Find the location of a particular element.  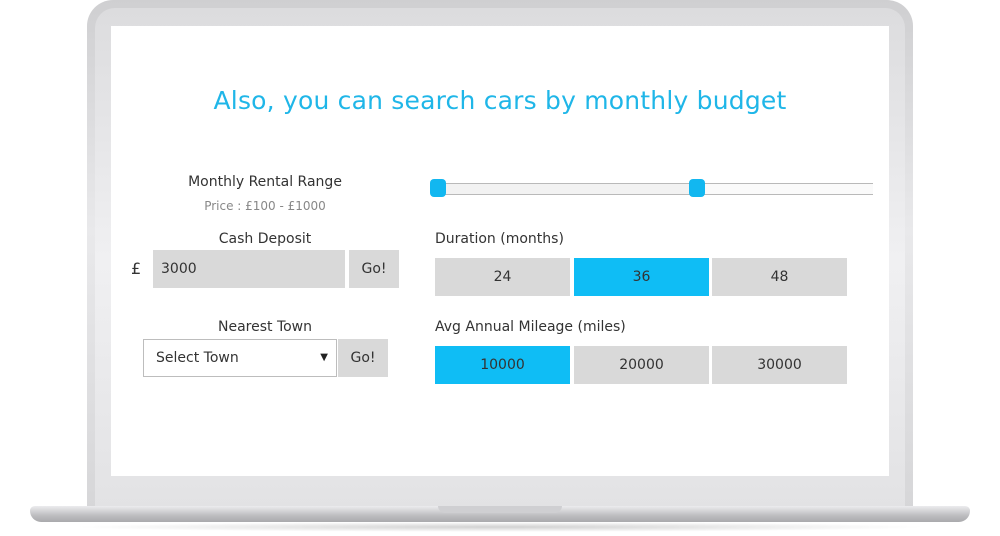

slider-max-handle is located at coordinates (697, 188).